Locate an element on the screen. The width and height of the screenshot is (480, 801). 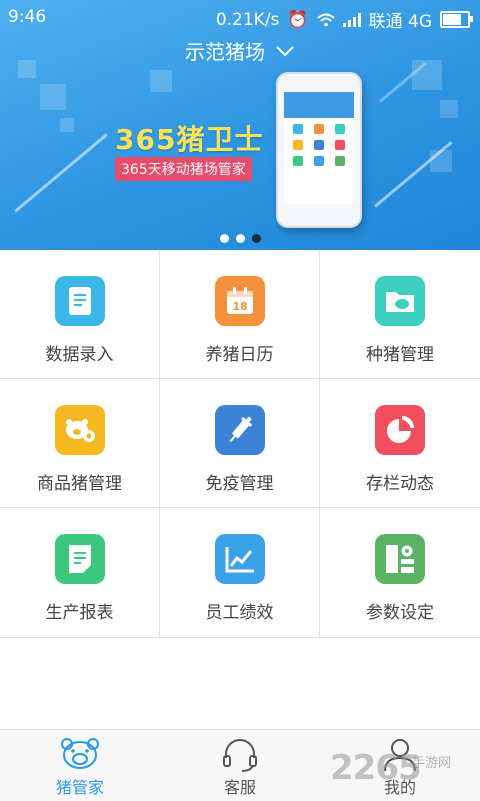
menu-item-label: 存栏动态 is located at coordinates (400, 484).